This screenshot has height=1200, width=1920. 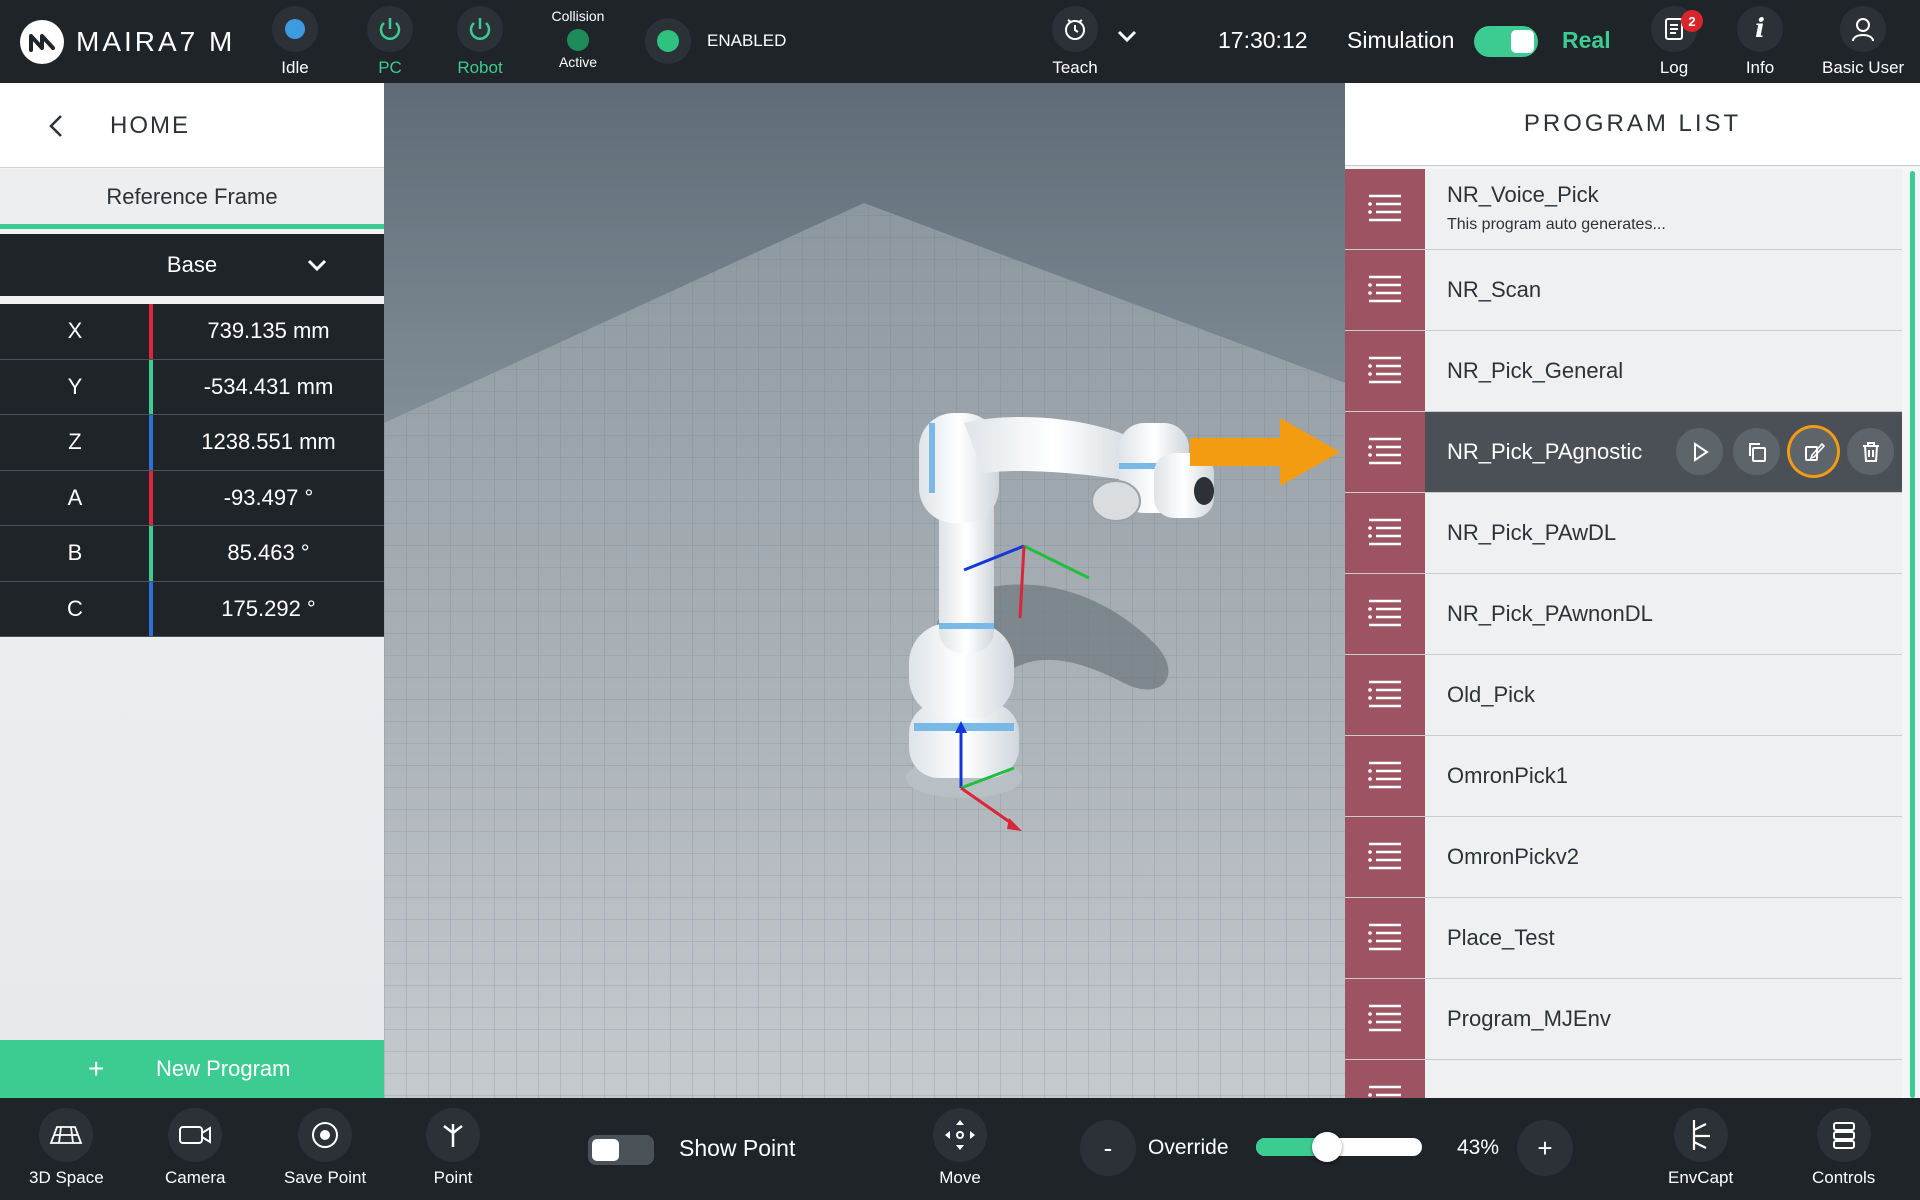 What do you see at coordinates (75, 553) in the screenshot?
I see `coord-axis-label: B` at bounding box center [75, 553].